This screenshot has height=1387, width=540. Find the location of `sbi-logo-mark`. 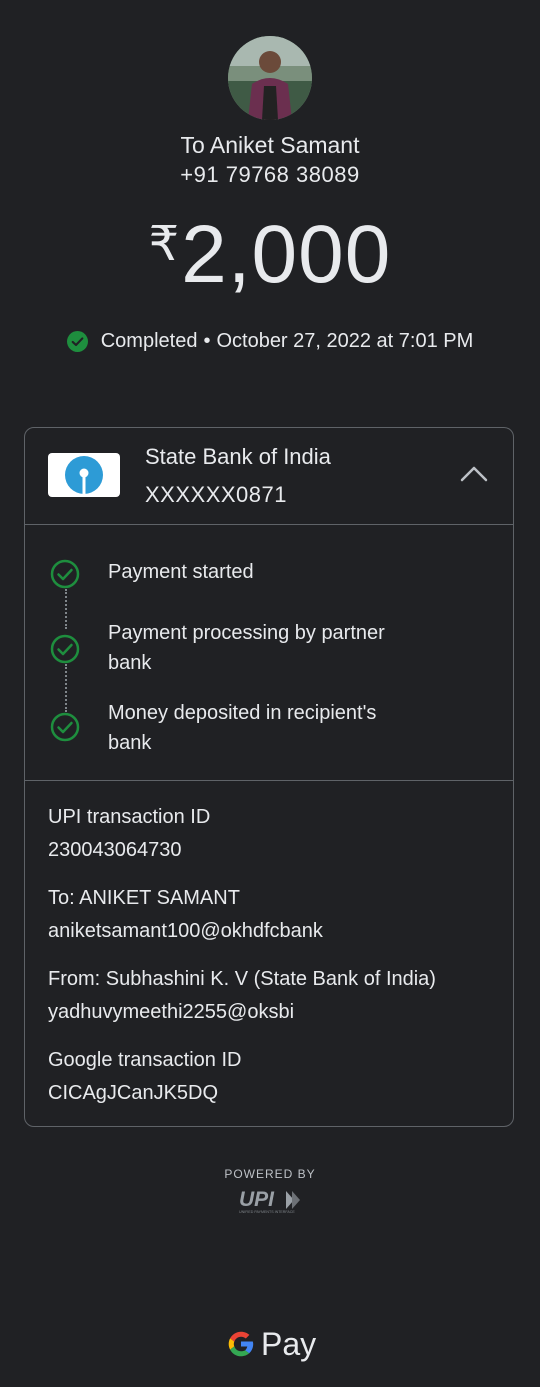

sbi-logo-mark is located at coordinates (84, 475).